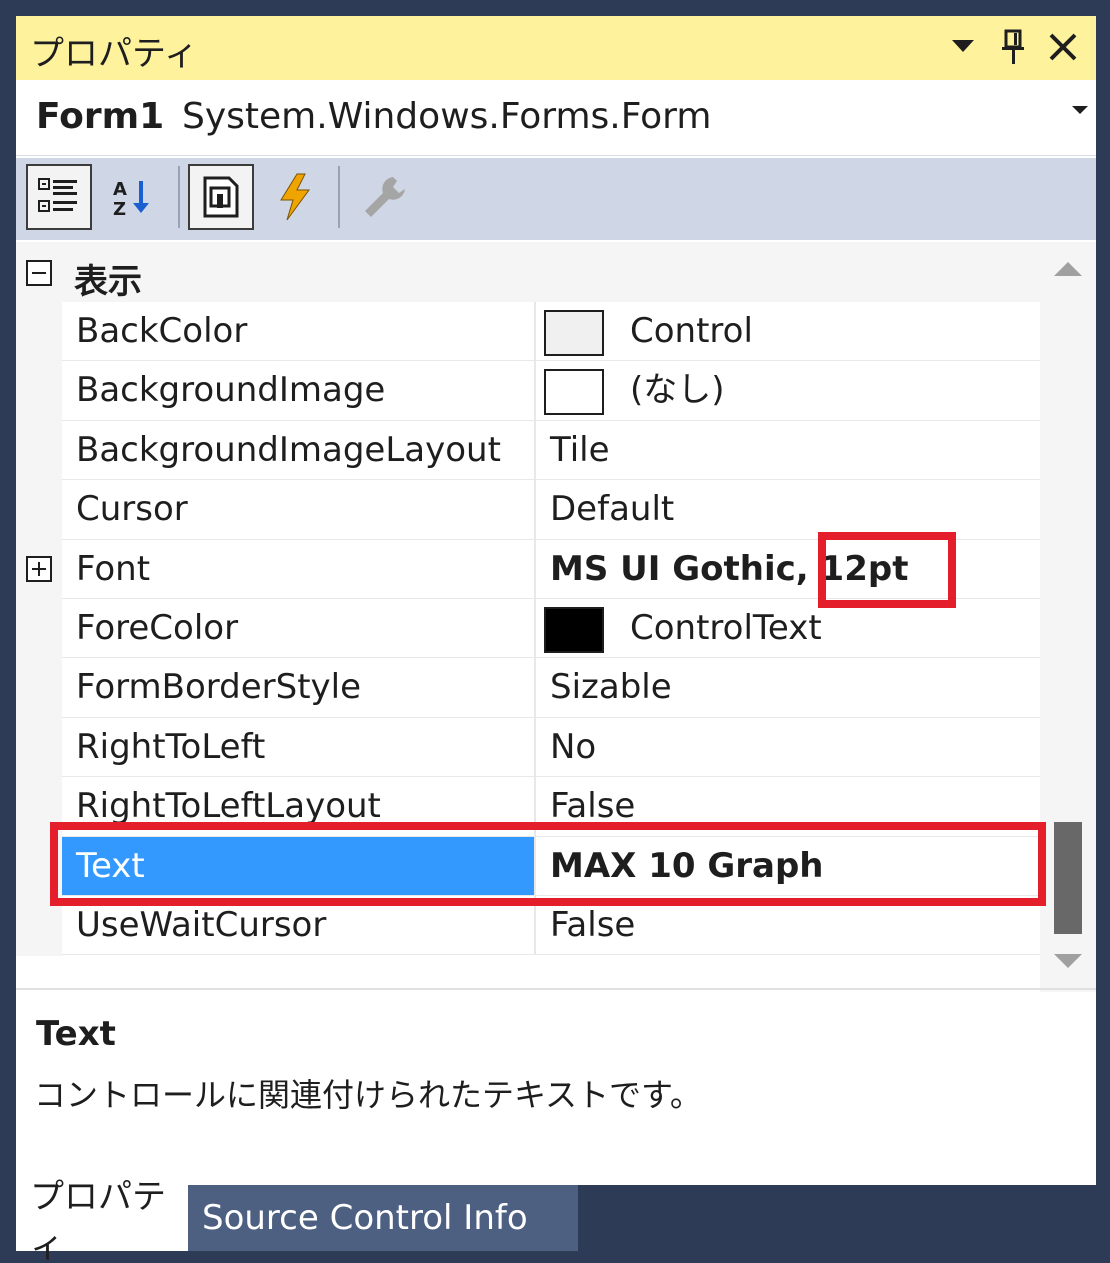  Describe the element at coordinates (789, 390) in the screenshot. I see `property-value: (なし)` at that location.